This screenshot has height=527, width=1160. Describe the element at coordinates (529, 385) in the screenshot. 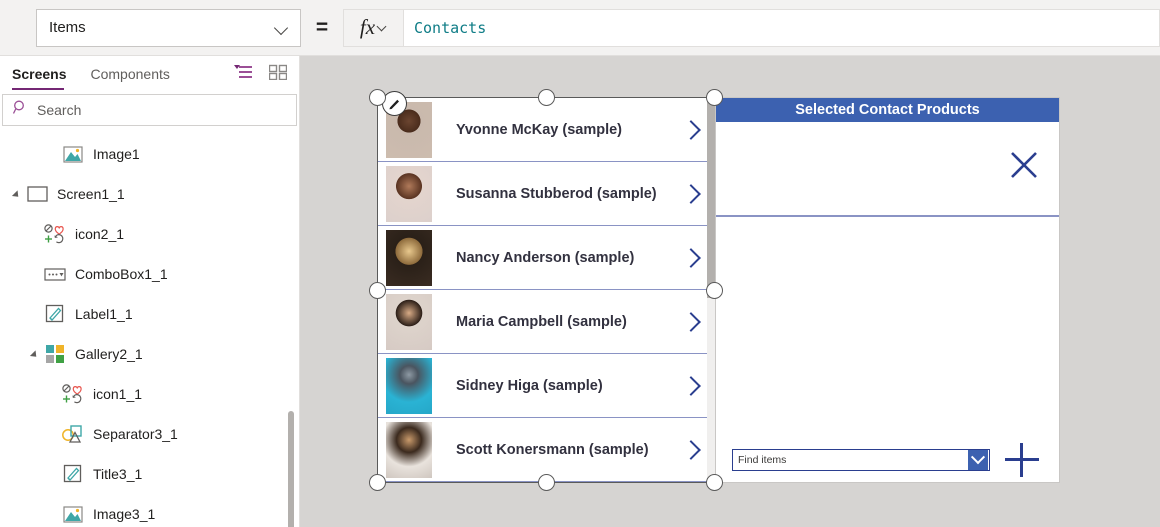

I see `contact-name: Sidney Higa (sample)` at that location.